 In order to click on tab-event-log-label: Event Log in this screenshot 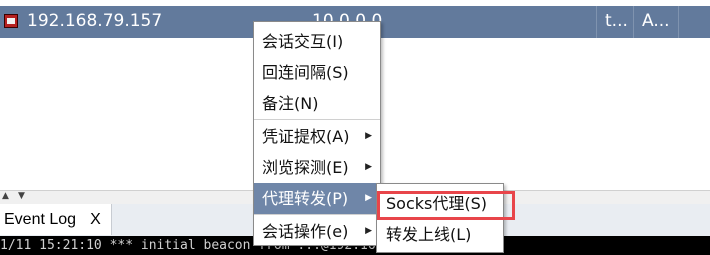, I will do `click(40, 219)`.